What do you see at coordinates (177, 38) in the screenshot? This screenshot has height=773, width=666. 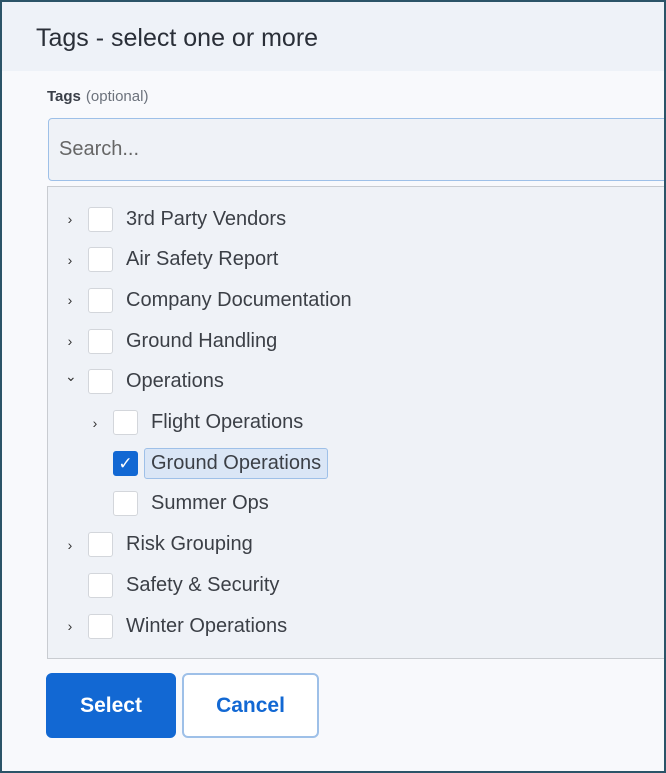 I see `dialog-title: Tags - select one or more` at bounding box center [177, 38].